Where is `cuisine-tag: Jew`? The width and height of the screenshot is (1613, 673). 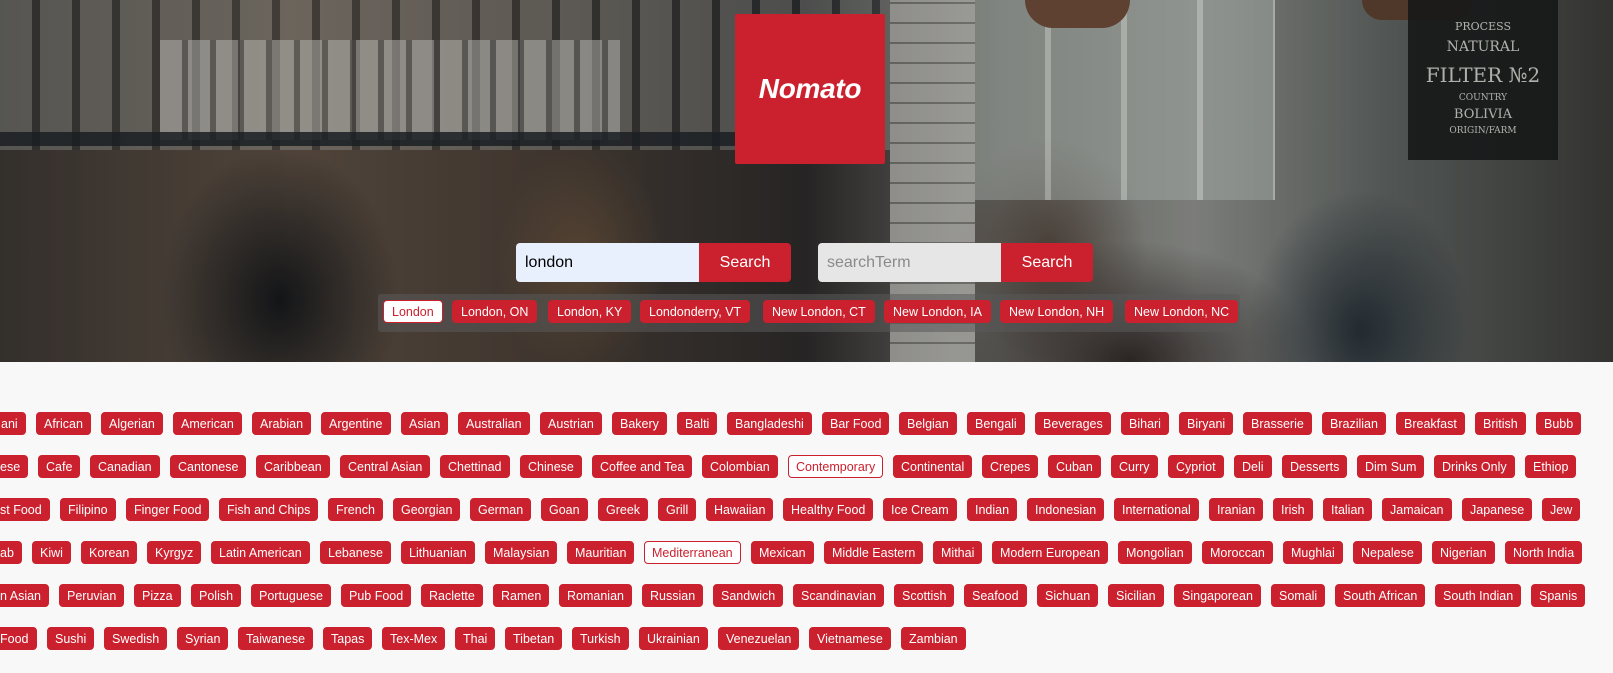 cuisine-tag: Jew is located at coordinates (1561, 509).